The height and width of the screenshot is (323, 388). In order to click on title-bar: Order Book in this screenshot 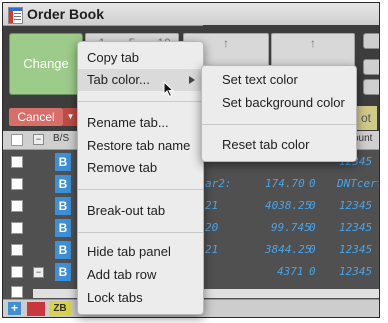, I will do `click(191, 14)`.